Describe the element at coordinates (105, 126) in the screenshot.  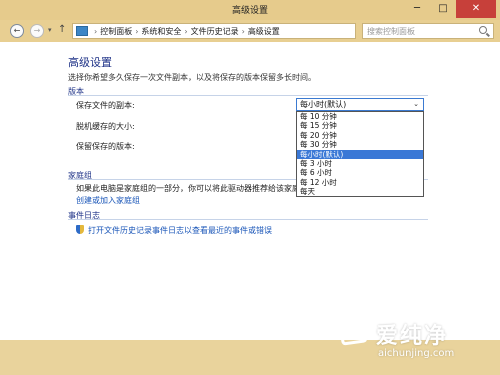
I see `offline-cache-label: 脱机缓存的大小:` at that location.